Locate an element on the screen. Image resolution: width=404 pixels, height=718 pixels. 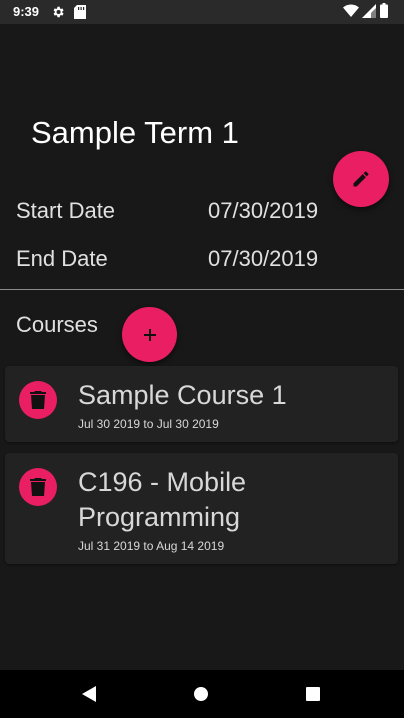
recents-icon is located at coordinates (313, 694).